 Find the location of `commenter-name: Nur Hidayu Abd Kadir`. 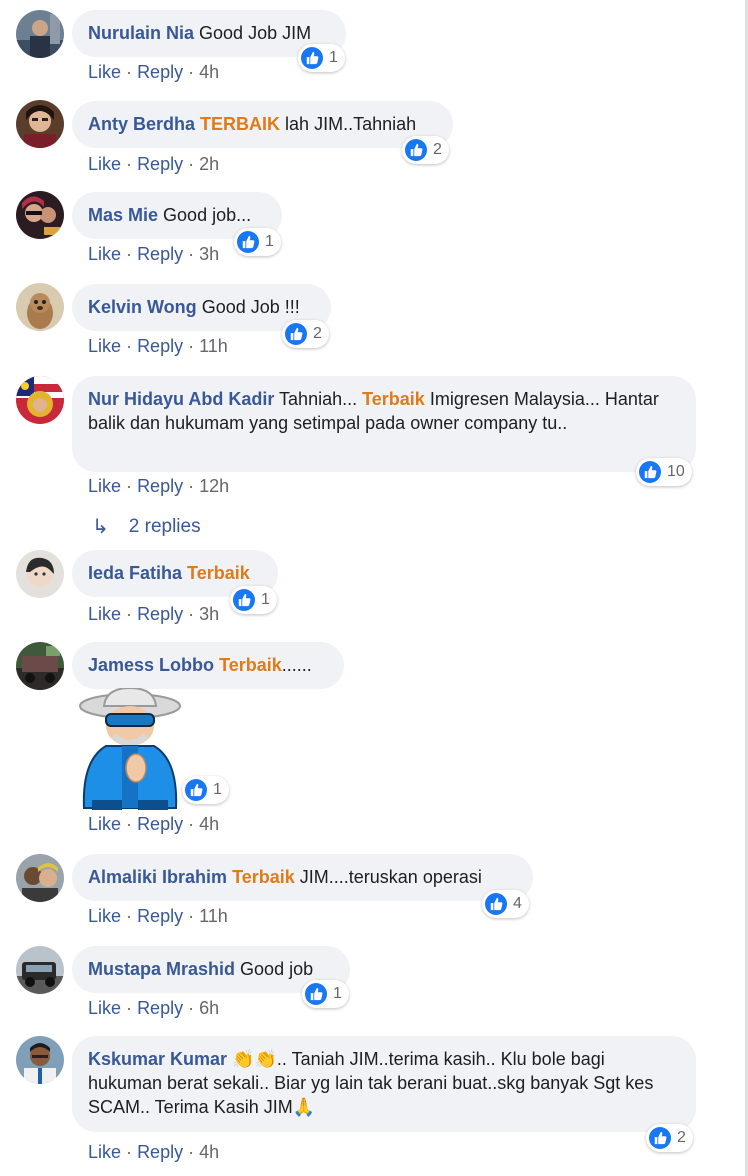

commenter-name: Nur Hidayu Abd Kadir is located at coordinates (181, 399).